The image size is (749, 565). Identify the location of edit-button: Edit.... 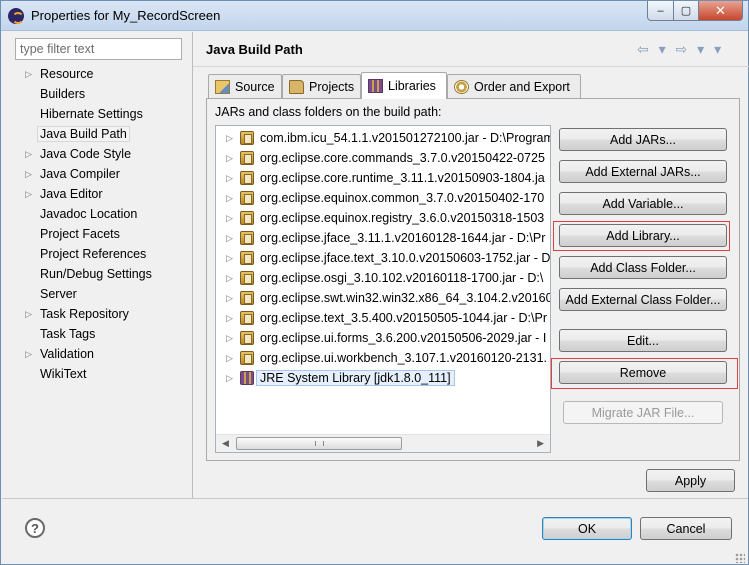
(643, 340).